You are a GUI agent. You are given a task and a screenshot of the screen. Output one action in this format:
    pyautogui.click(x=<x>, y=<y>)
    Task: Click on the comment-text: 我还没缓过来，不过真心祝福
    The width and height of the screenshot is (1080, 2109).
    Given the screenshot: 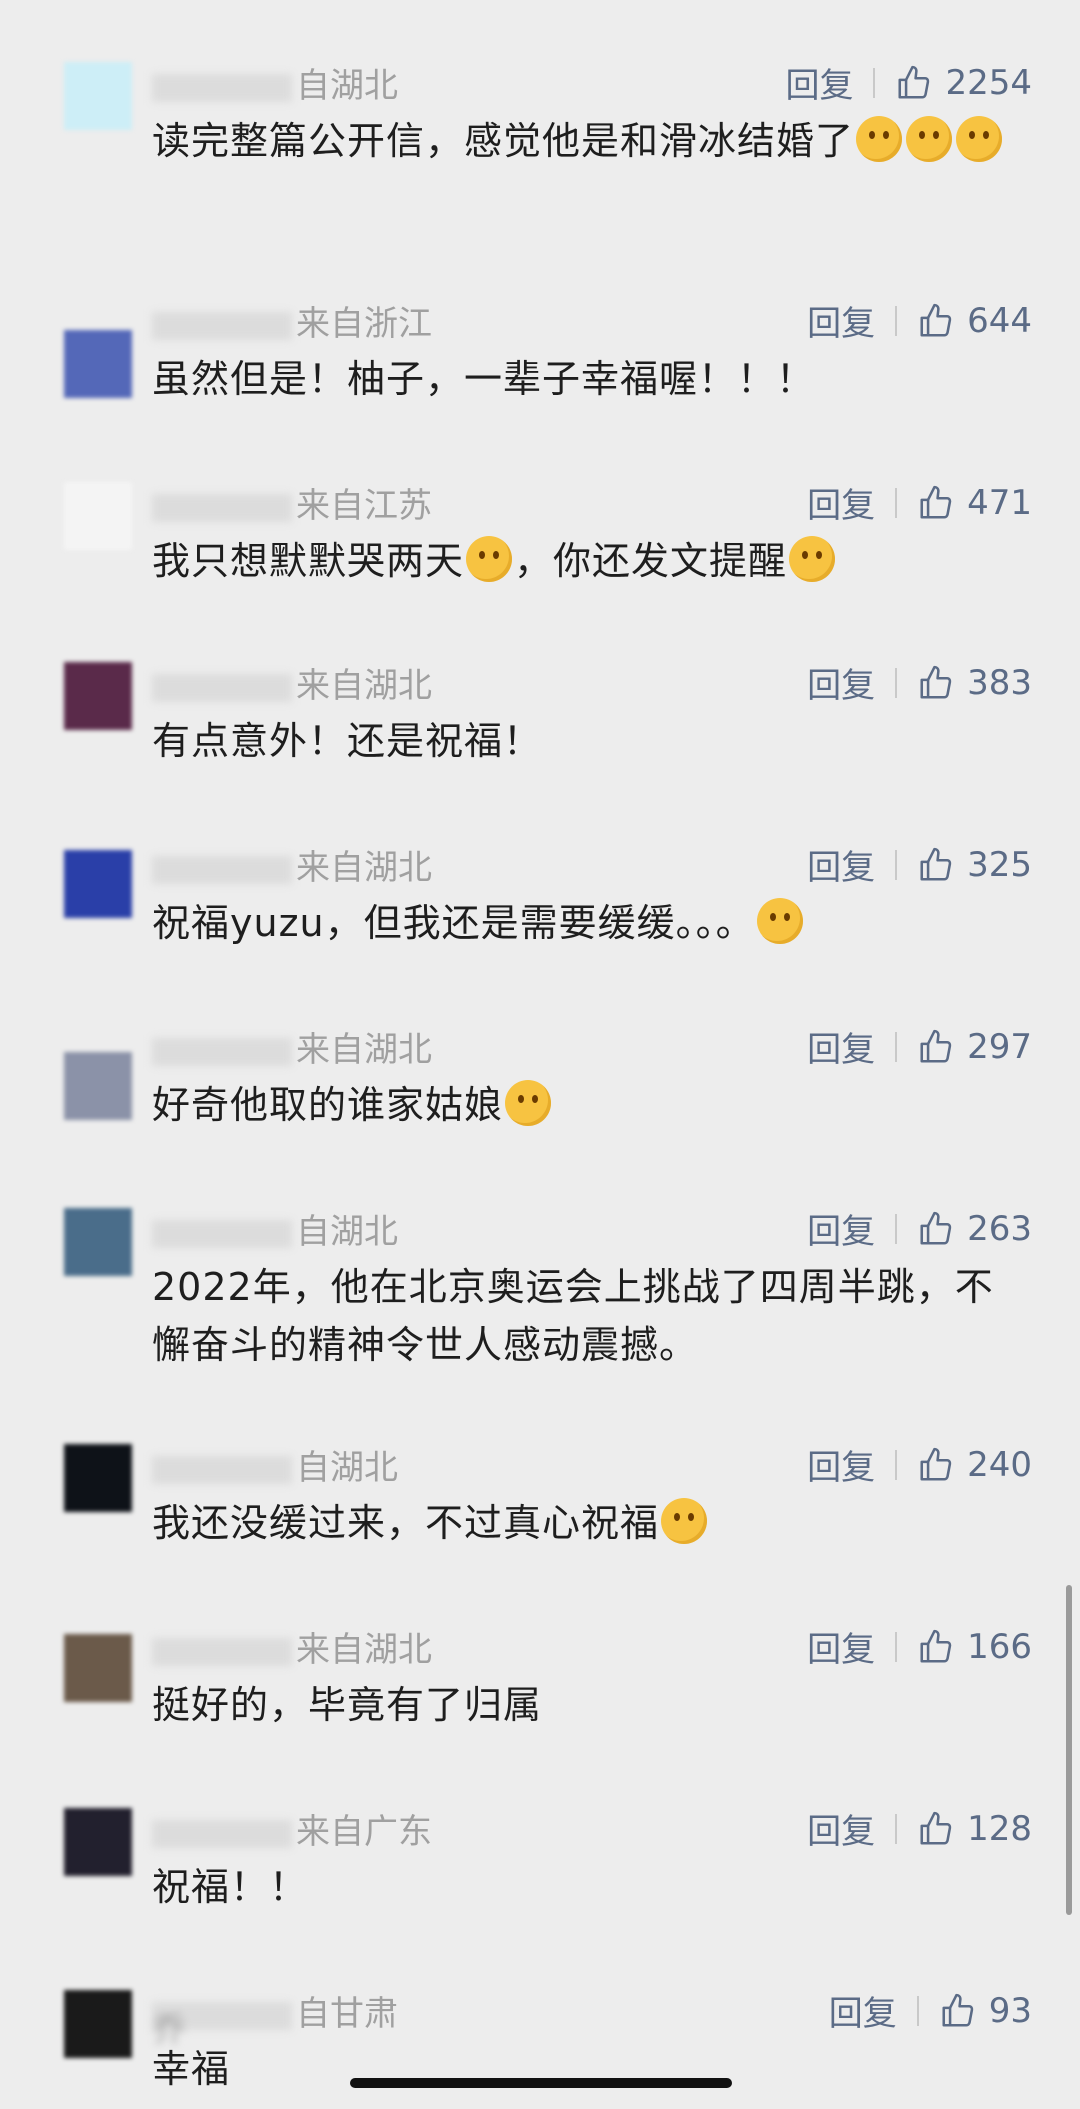 What is the action you would take?
    pyautogui.click(x=592, y=1523)
    